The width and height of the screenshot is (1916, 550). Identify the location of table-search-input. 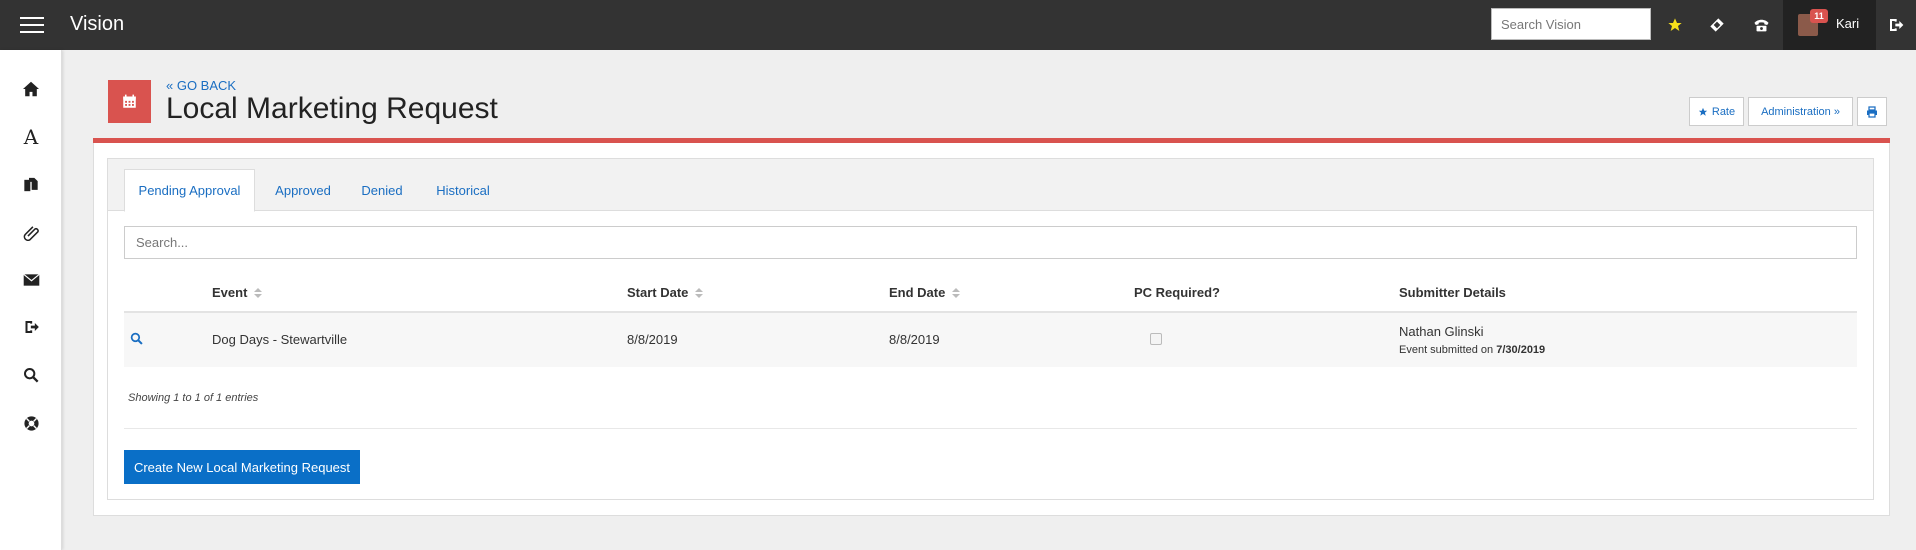
(990, 242).